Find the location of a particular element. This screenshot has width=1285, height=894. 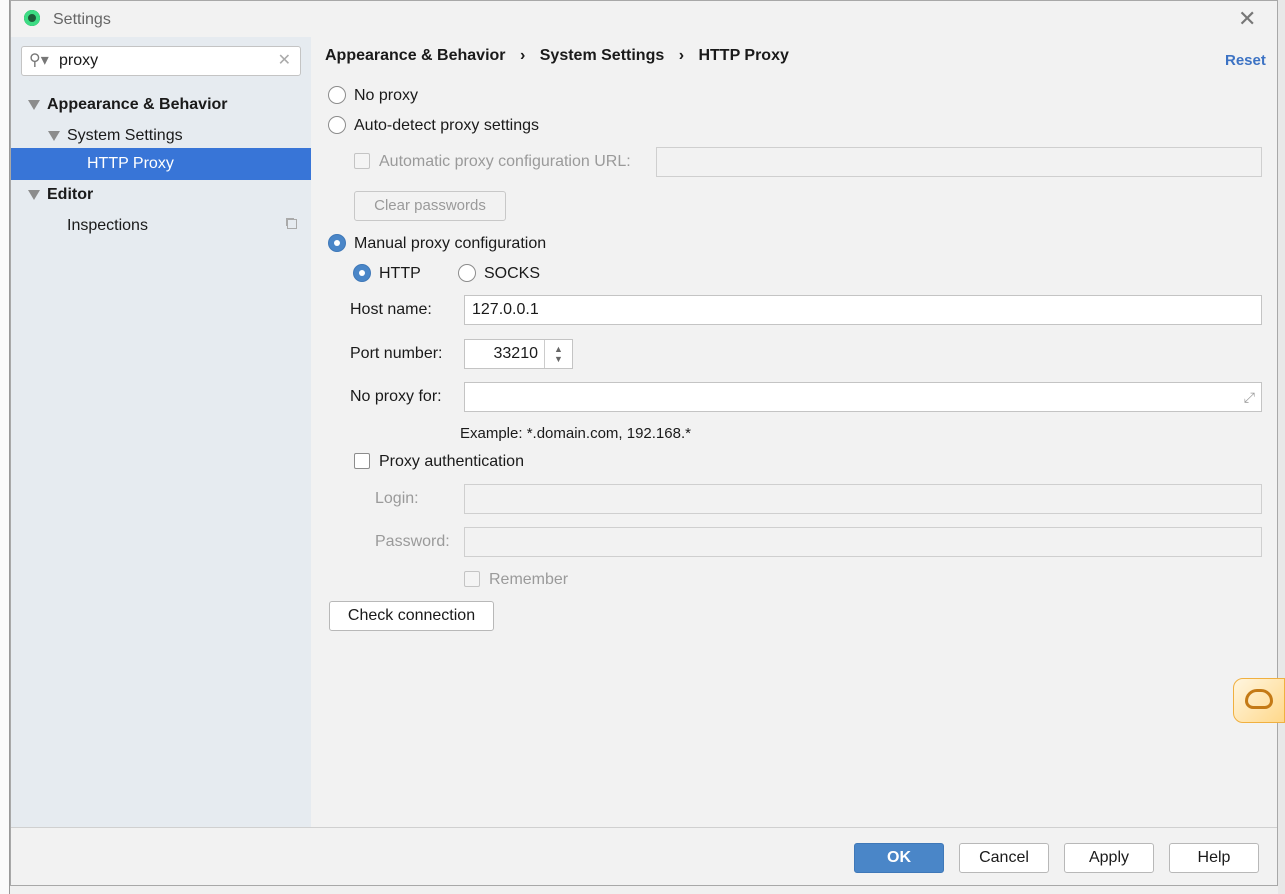

search-icon: ⚲▾ is located at coordinates (39, 60).